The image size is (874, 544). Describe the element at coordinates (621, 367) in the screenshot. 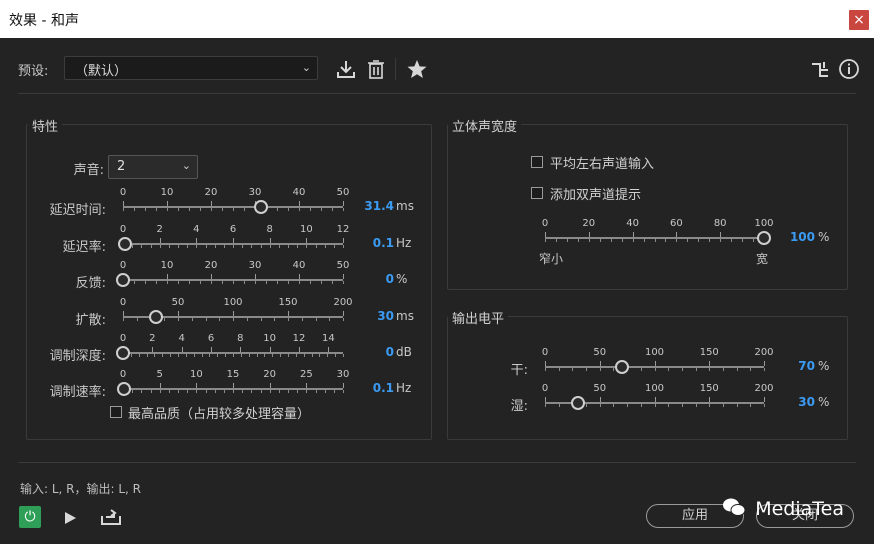

I see `output-slider-0-thumb` at that location.